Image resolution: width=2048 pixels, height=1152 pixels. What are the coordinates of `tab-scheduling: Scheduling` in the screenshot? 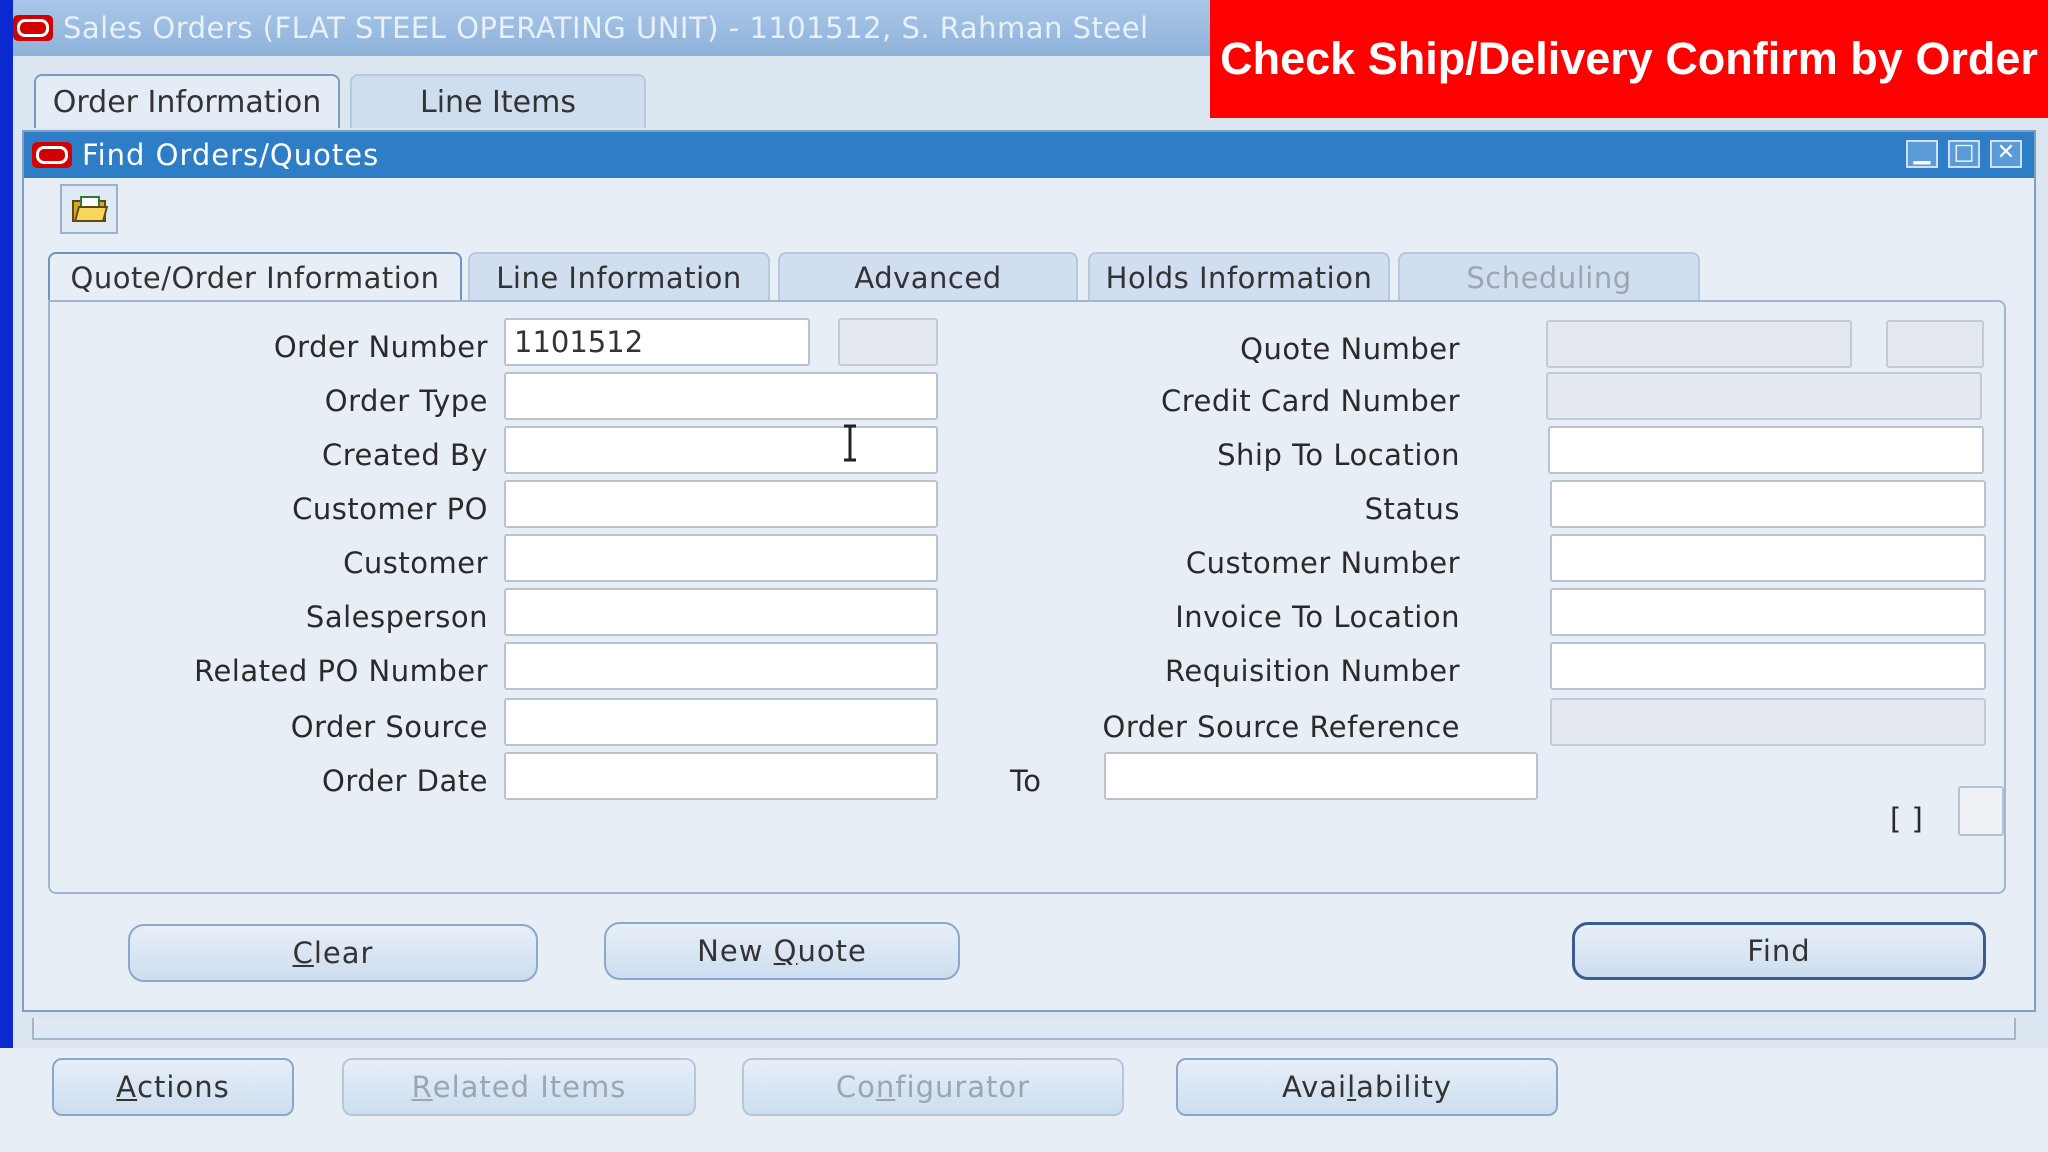 It's located at (1549, 277).